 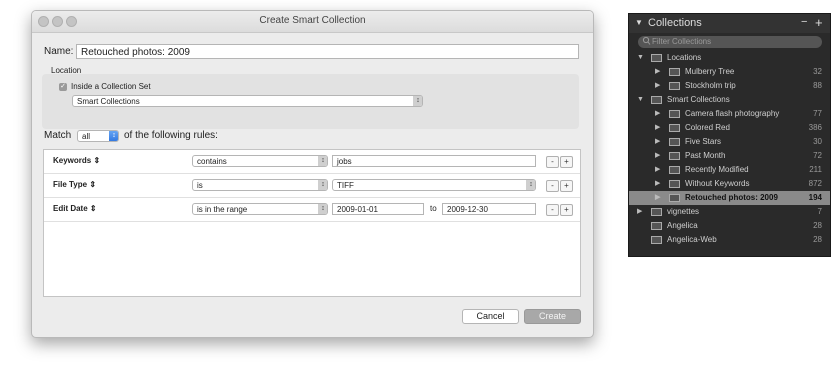 I want to click on collection-name: Camera flash photography, so click(x=732, y=113).